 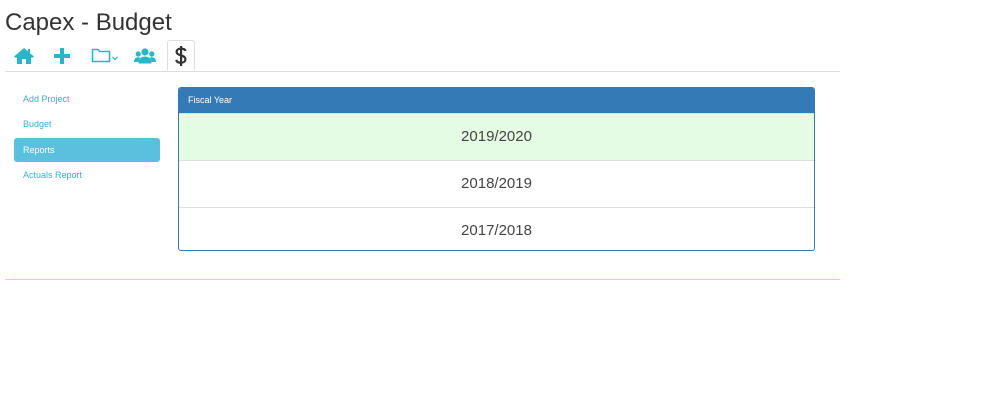 What do you see at coordinates (496, 228) in the screenshot?
I see `fiscal-year-row: 2017/2018` at bounding box center [496, 228].